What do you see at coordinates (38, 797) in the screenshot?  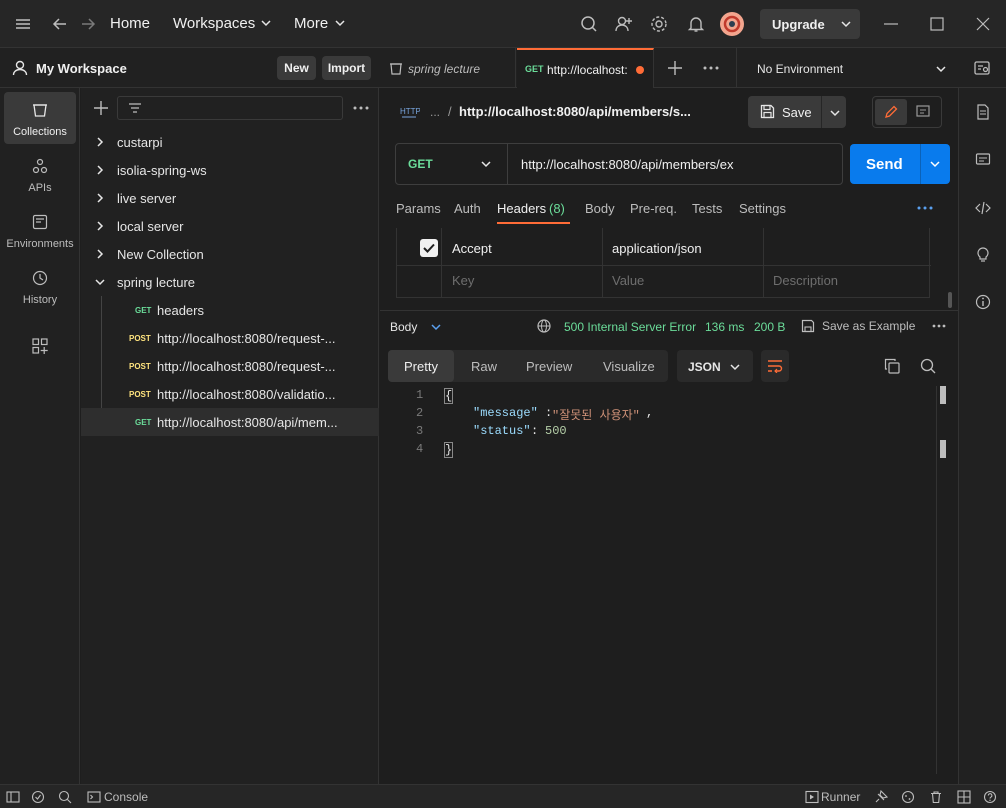 I see `online-status-icon` at bounding box center [38, 797].